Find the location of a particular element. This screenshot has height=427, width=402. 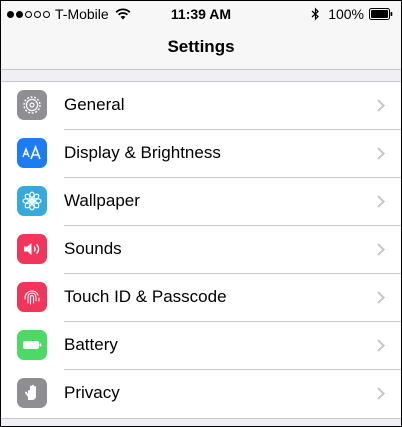

settings-row-label: Touch ID & Passcode is located at coordinates (145, 296).